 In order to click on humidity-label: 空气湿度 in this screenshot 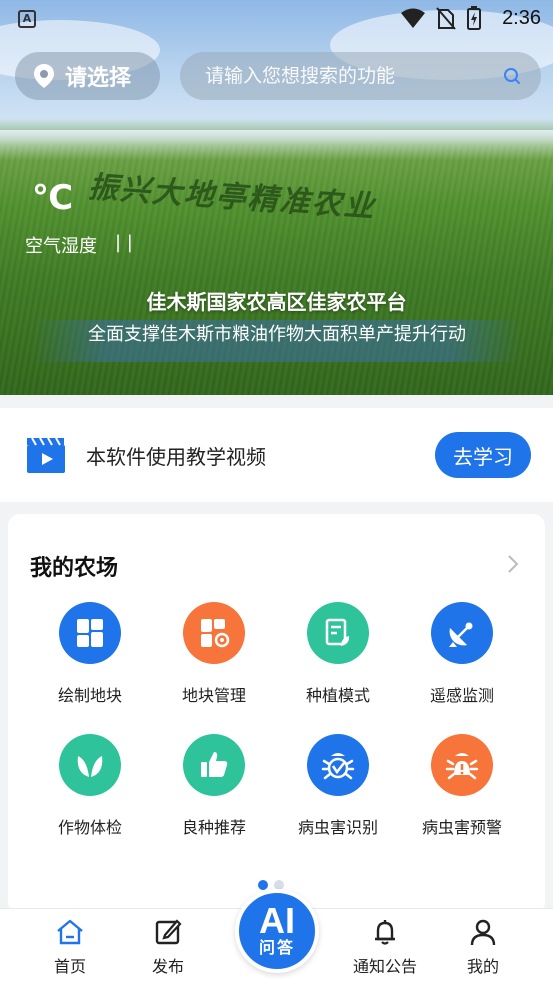, I will do `click(61, 246)`.